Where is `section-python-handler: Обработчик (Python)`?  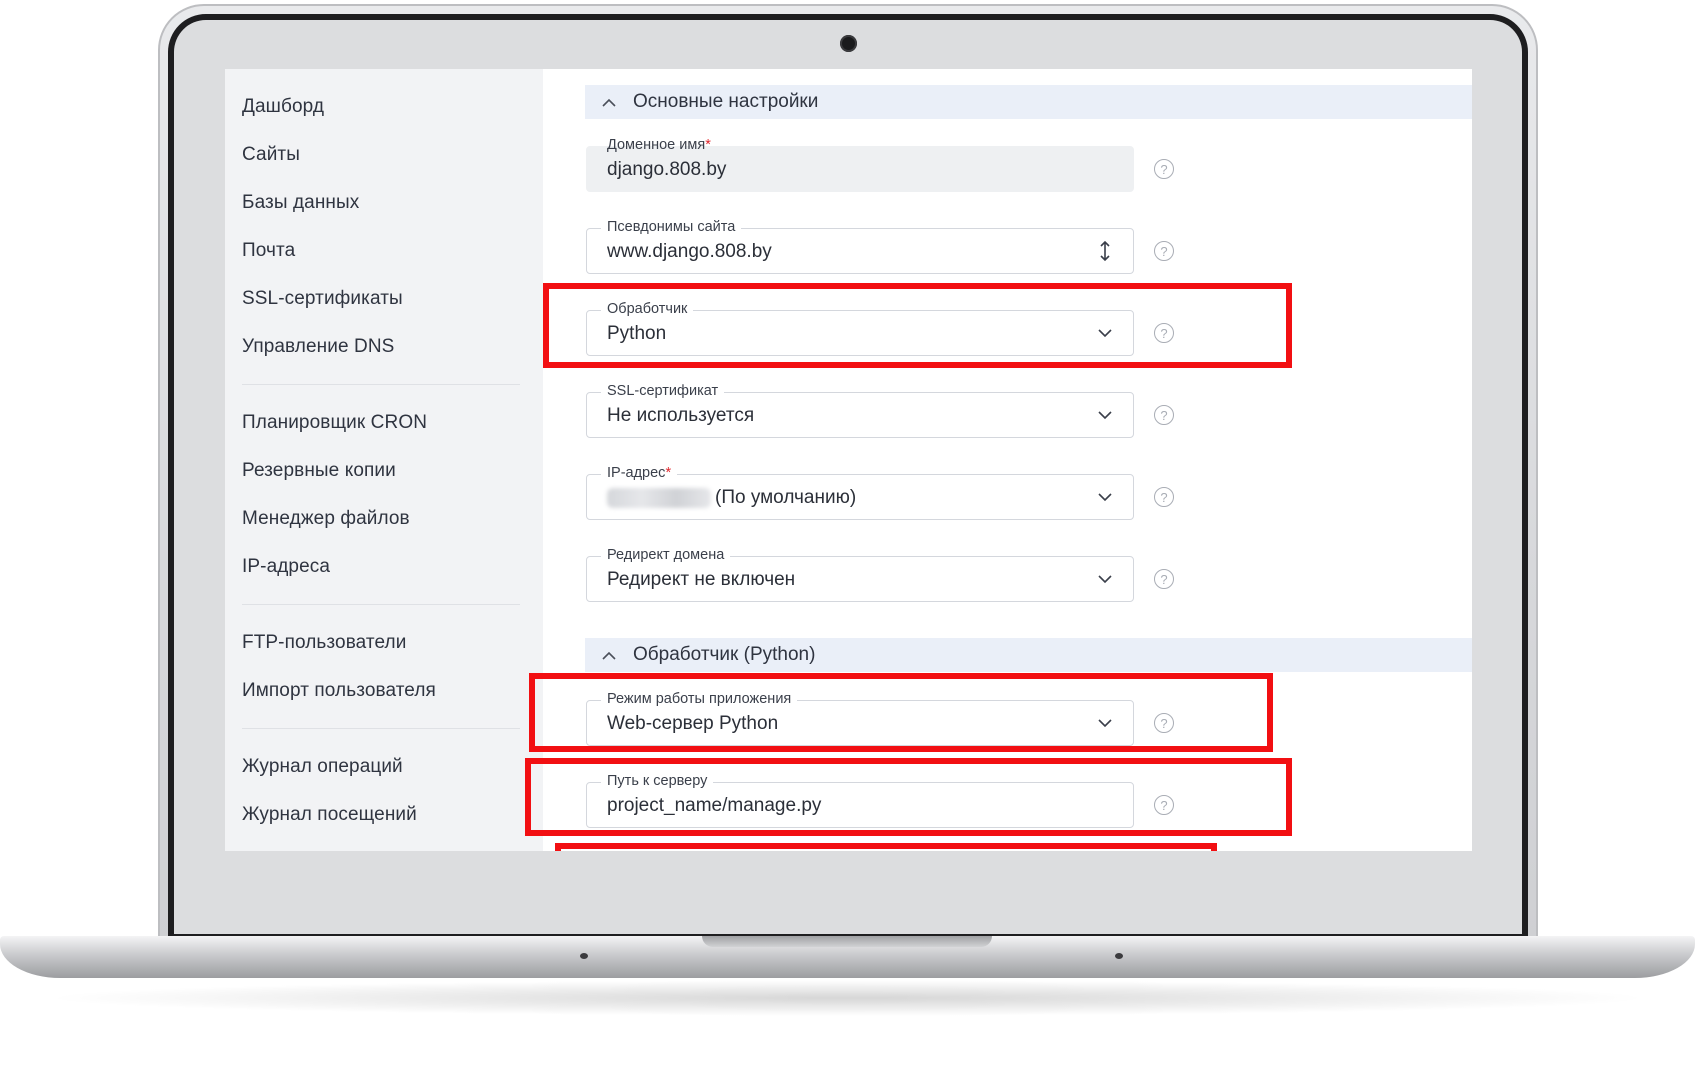
section-python-handler: Обработчик (Python) is located at coordinates (1028, 655).